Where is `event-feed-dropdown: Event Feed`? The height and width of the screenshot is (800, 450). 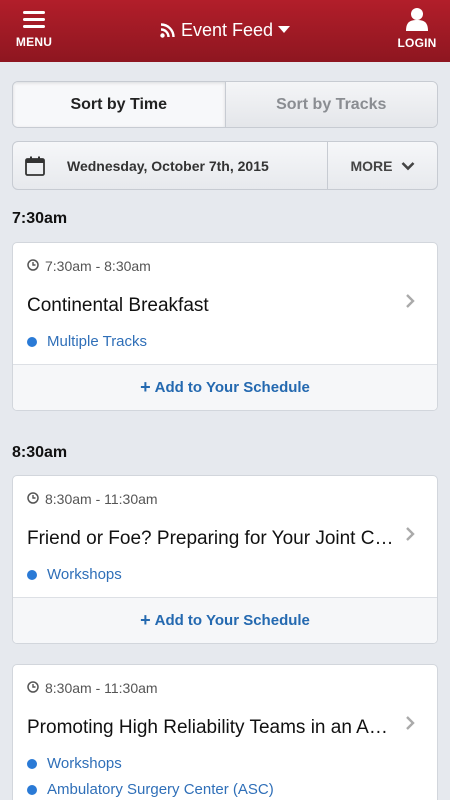 event-feed-dropdown: Event Feed is located at coordinates (225, 31).